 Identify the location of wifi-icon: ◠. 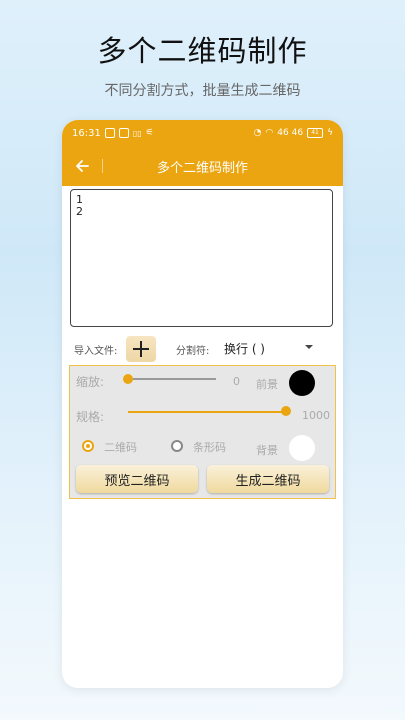
(269, 133).